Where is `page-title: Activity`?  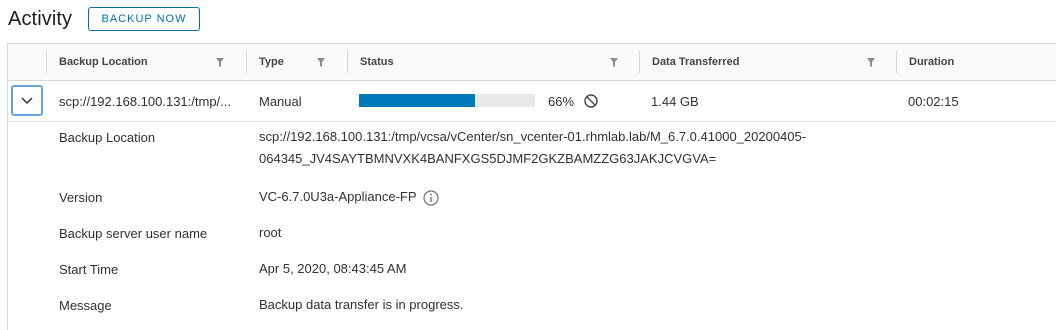 page-title: Activity is located at coordinates (40, 18).